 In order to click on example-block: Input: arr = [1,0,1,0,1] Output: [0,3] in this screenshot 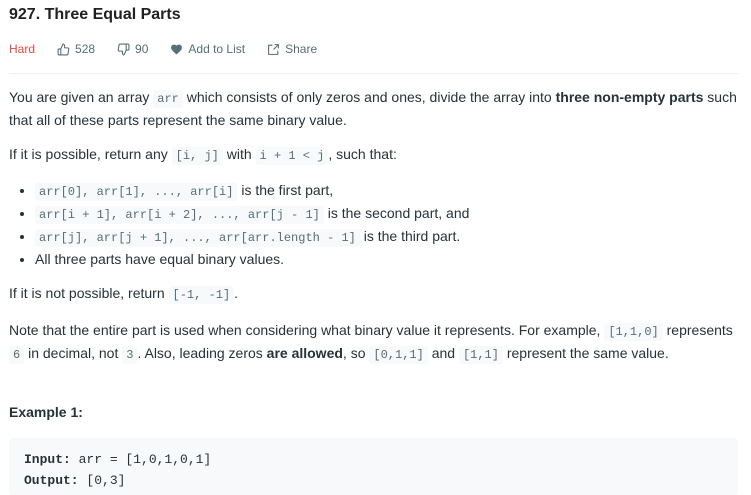, I will do `click(373, 466)`.